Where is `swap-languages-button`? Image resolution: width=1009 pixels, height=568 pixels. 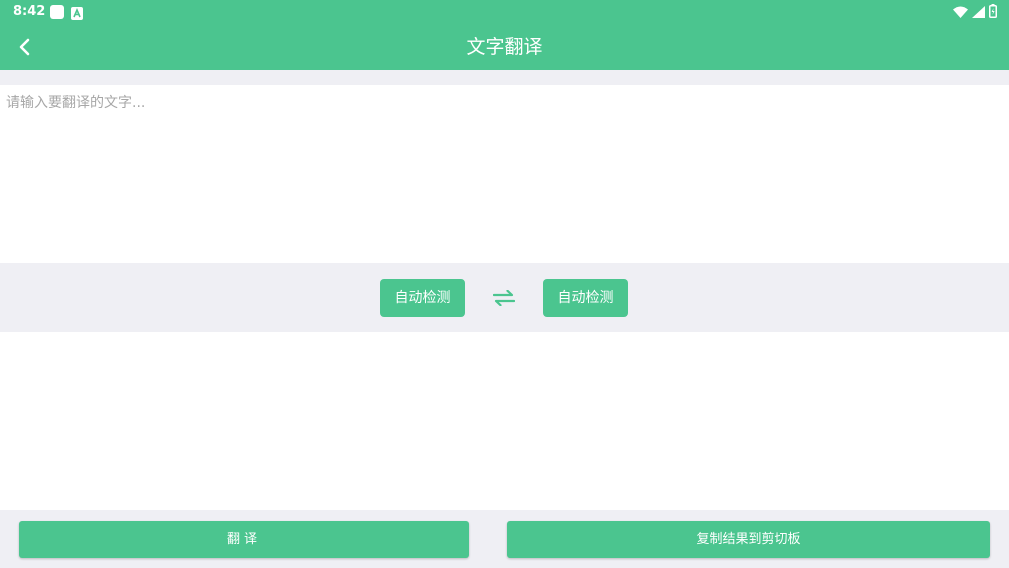
swap-languages-button is located at coordinates (504, 298).